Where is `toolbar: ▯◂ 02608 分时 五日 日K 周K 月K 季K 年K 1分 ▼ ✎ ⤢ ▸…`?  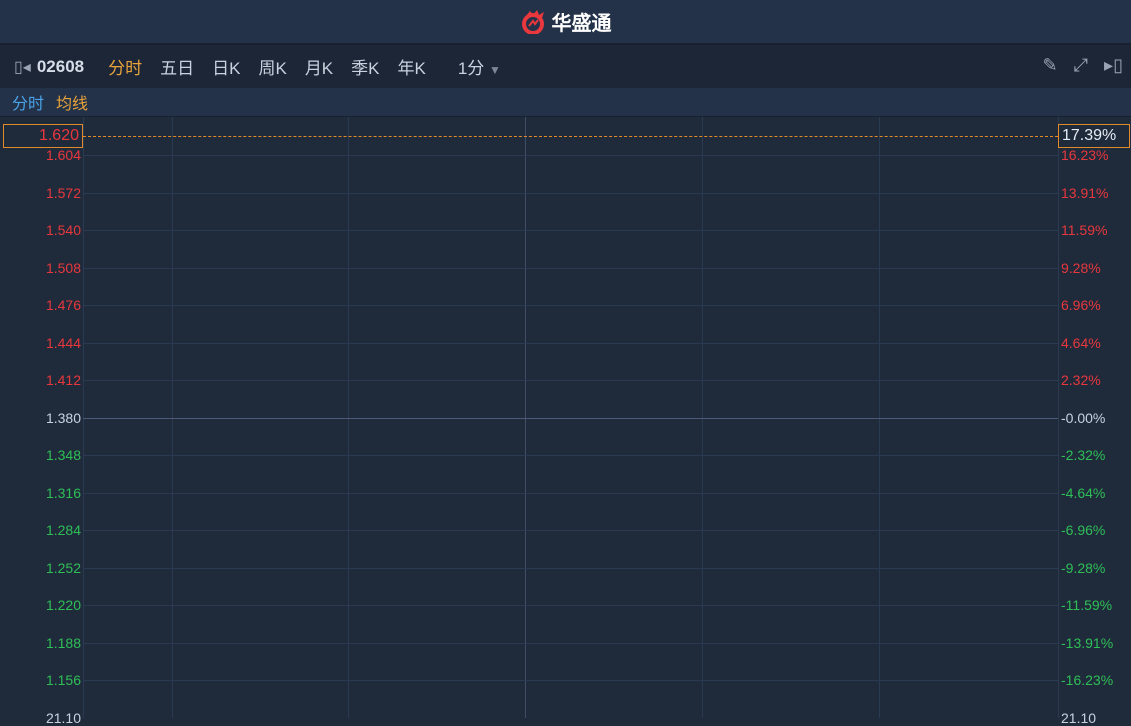 toolbar: ▯◂ 02608 分时 五日 日K 周K 月K 季K 年K 1分 ▼ ✎ ⤢ ▸… is located at coordinates (565, 66).